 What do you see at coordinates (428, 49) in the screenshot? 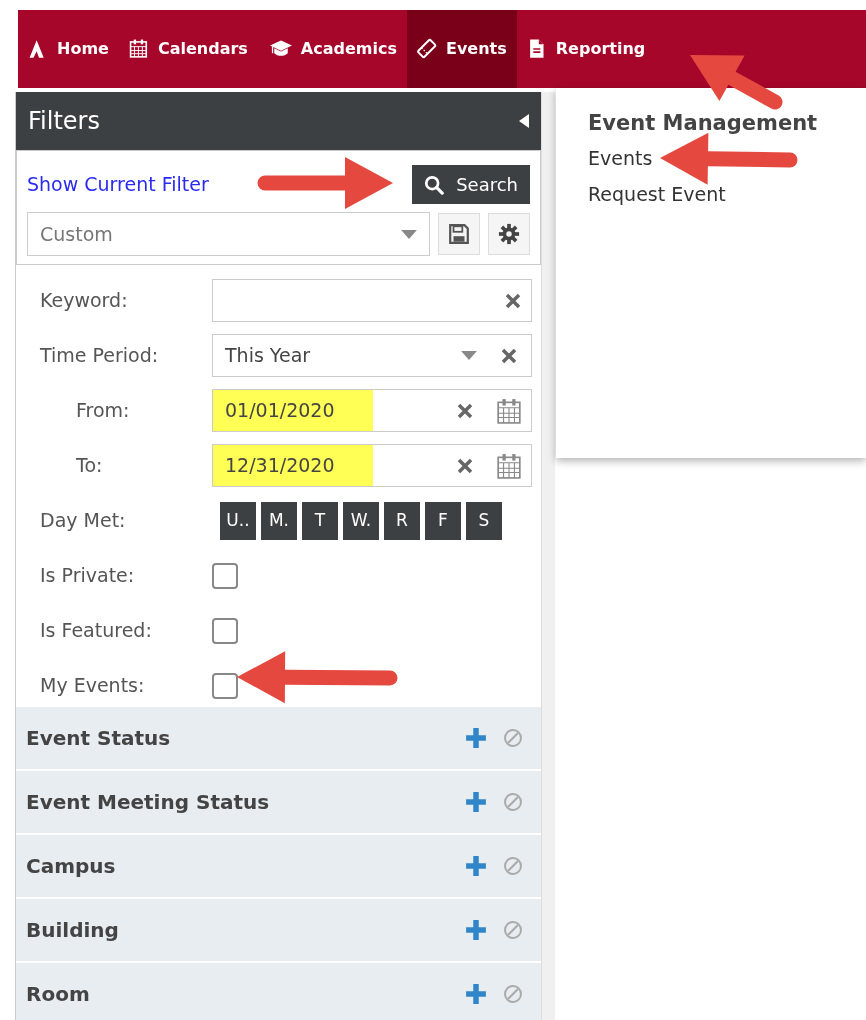
I see `ticket-icon` at bounding box center [428, 49].